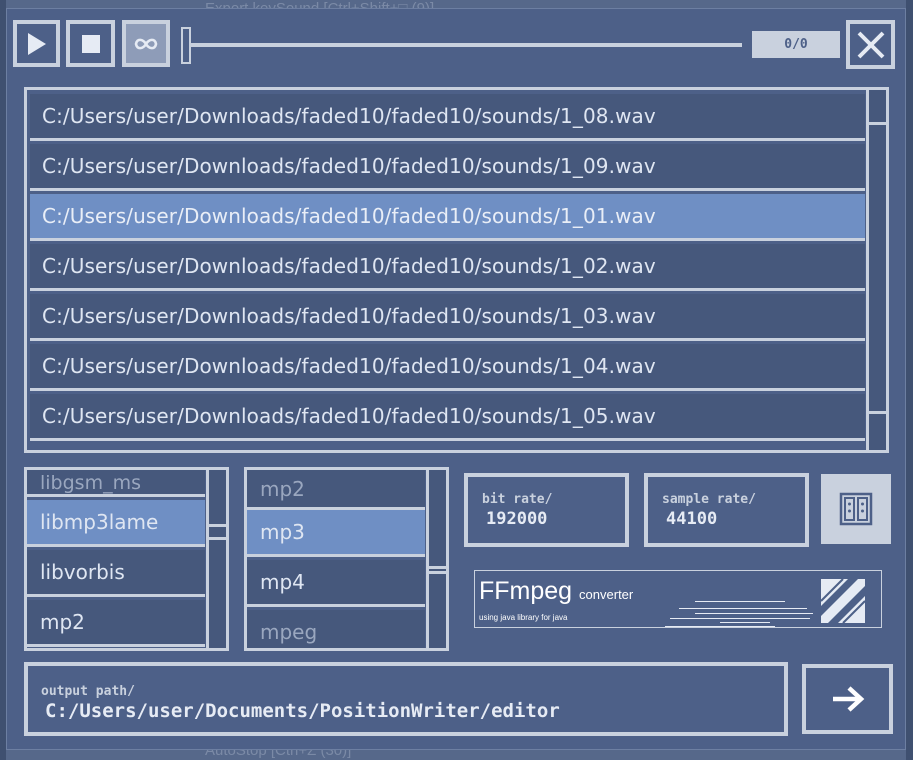  What do you see at coordinates (606, 594) in the screenshot?
I see `ffmpeg-subtitle: converter` at bounding box center [606, 594].